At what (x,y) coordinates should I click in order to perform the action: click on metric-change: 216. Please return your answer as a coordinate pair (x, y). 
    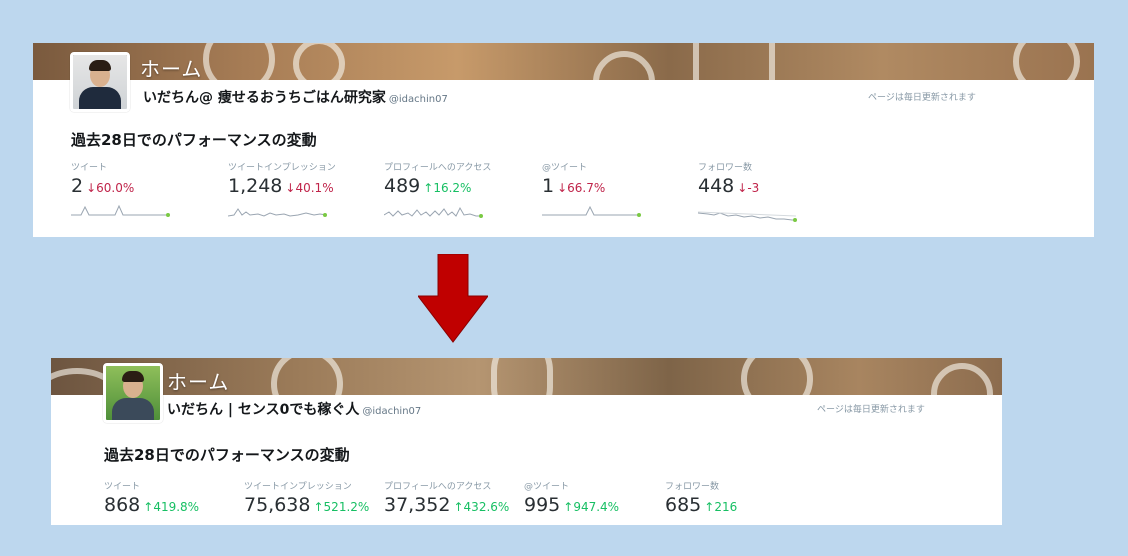
    Looking at the image, I should click on (726, 507).